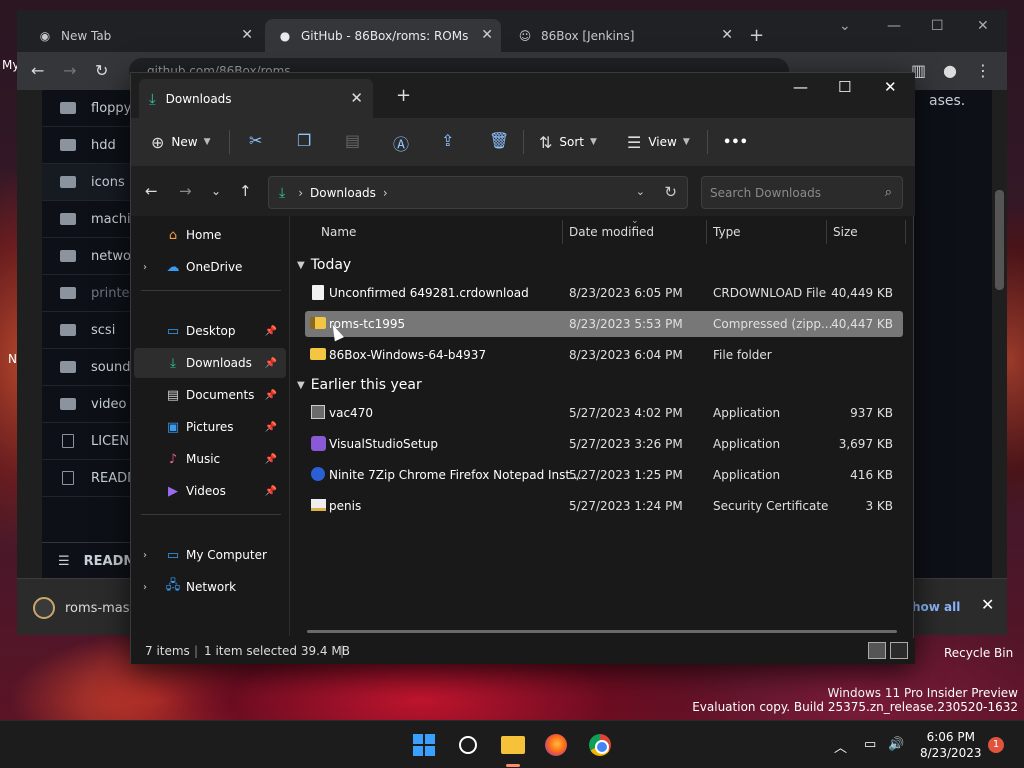  I want to click on nav-item-downloads: ⤓ Downloads 📌, so click(210, 363).